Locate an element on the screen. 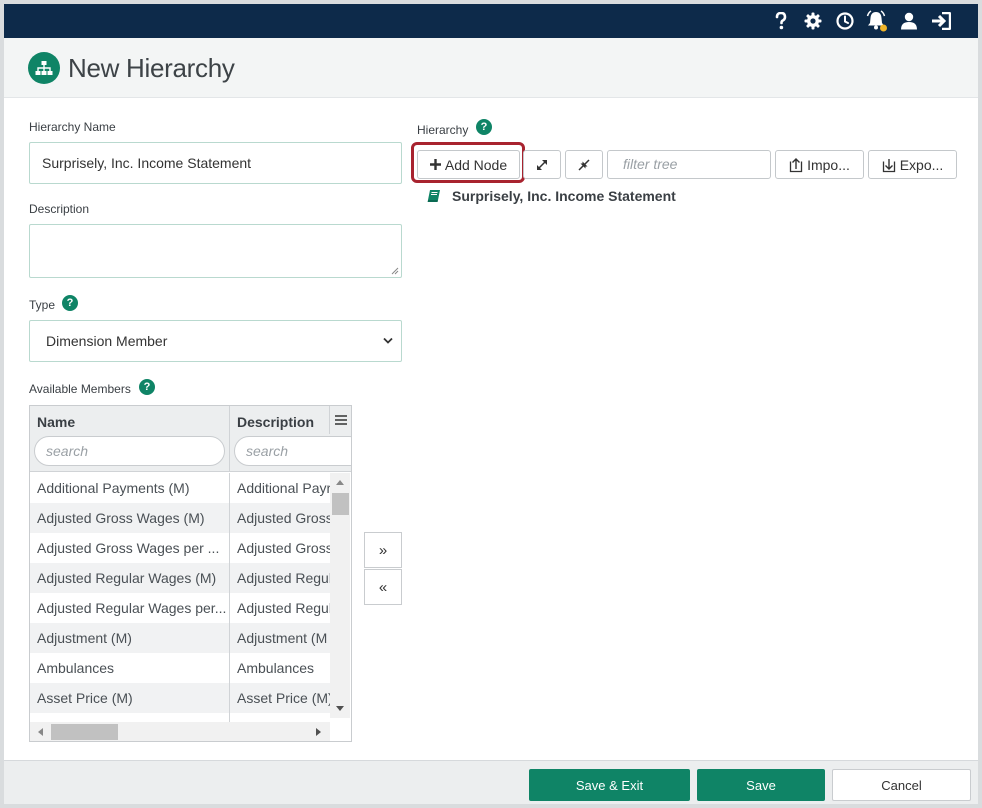 Image resolution: width=982 pixels, height=808 pixels. member-name-cell: Ambulances is located at coordinates (76, 668).